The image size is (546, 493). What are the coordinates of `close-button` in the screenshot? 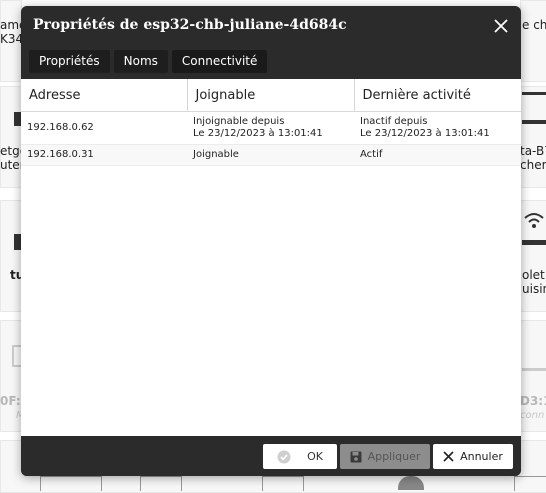 It's located at (501, 26).